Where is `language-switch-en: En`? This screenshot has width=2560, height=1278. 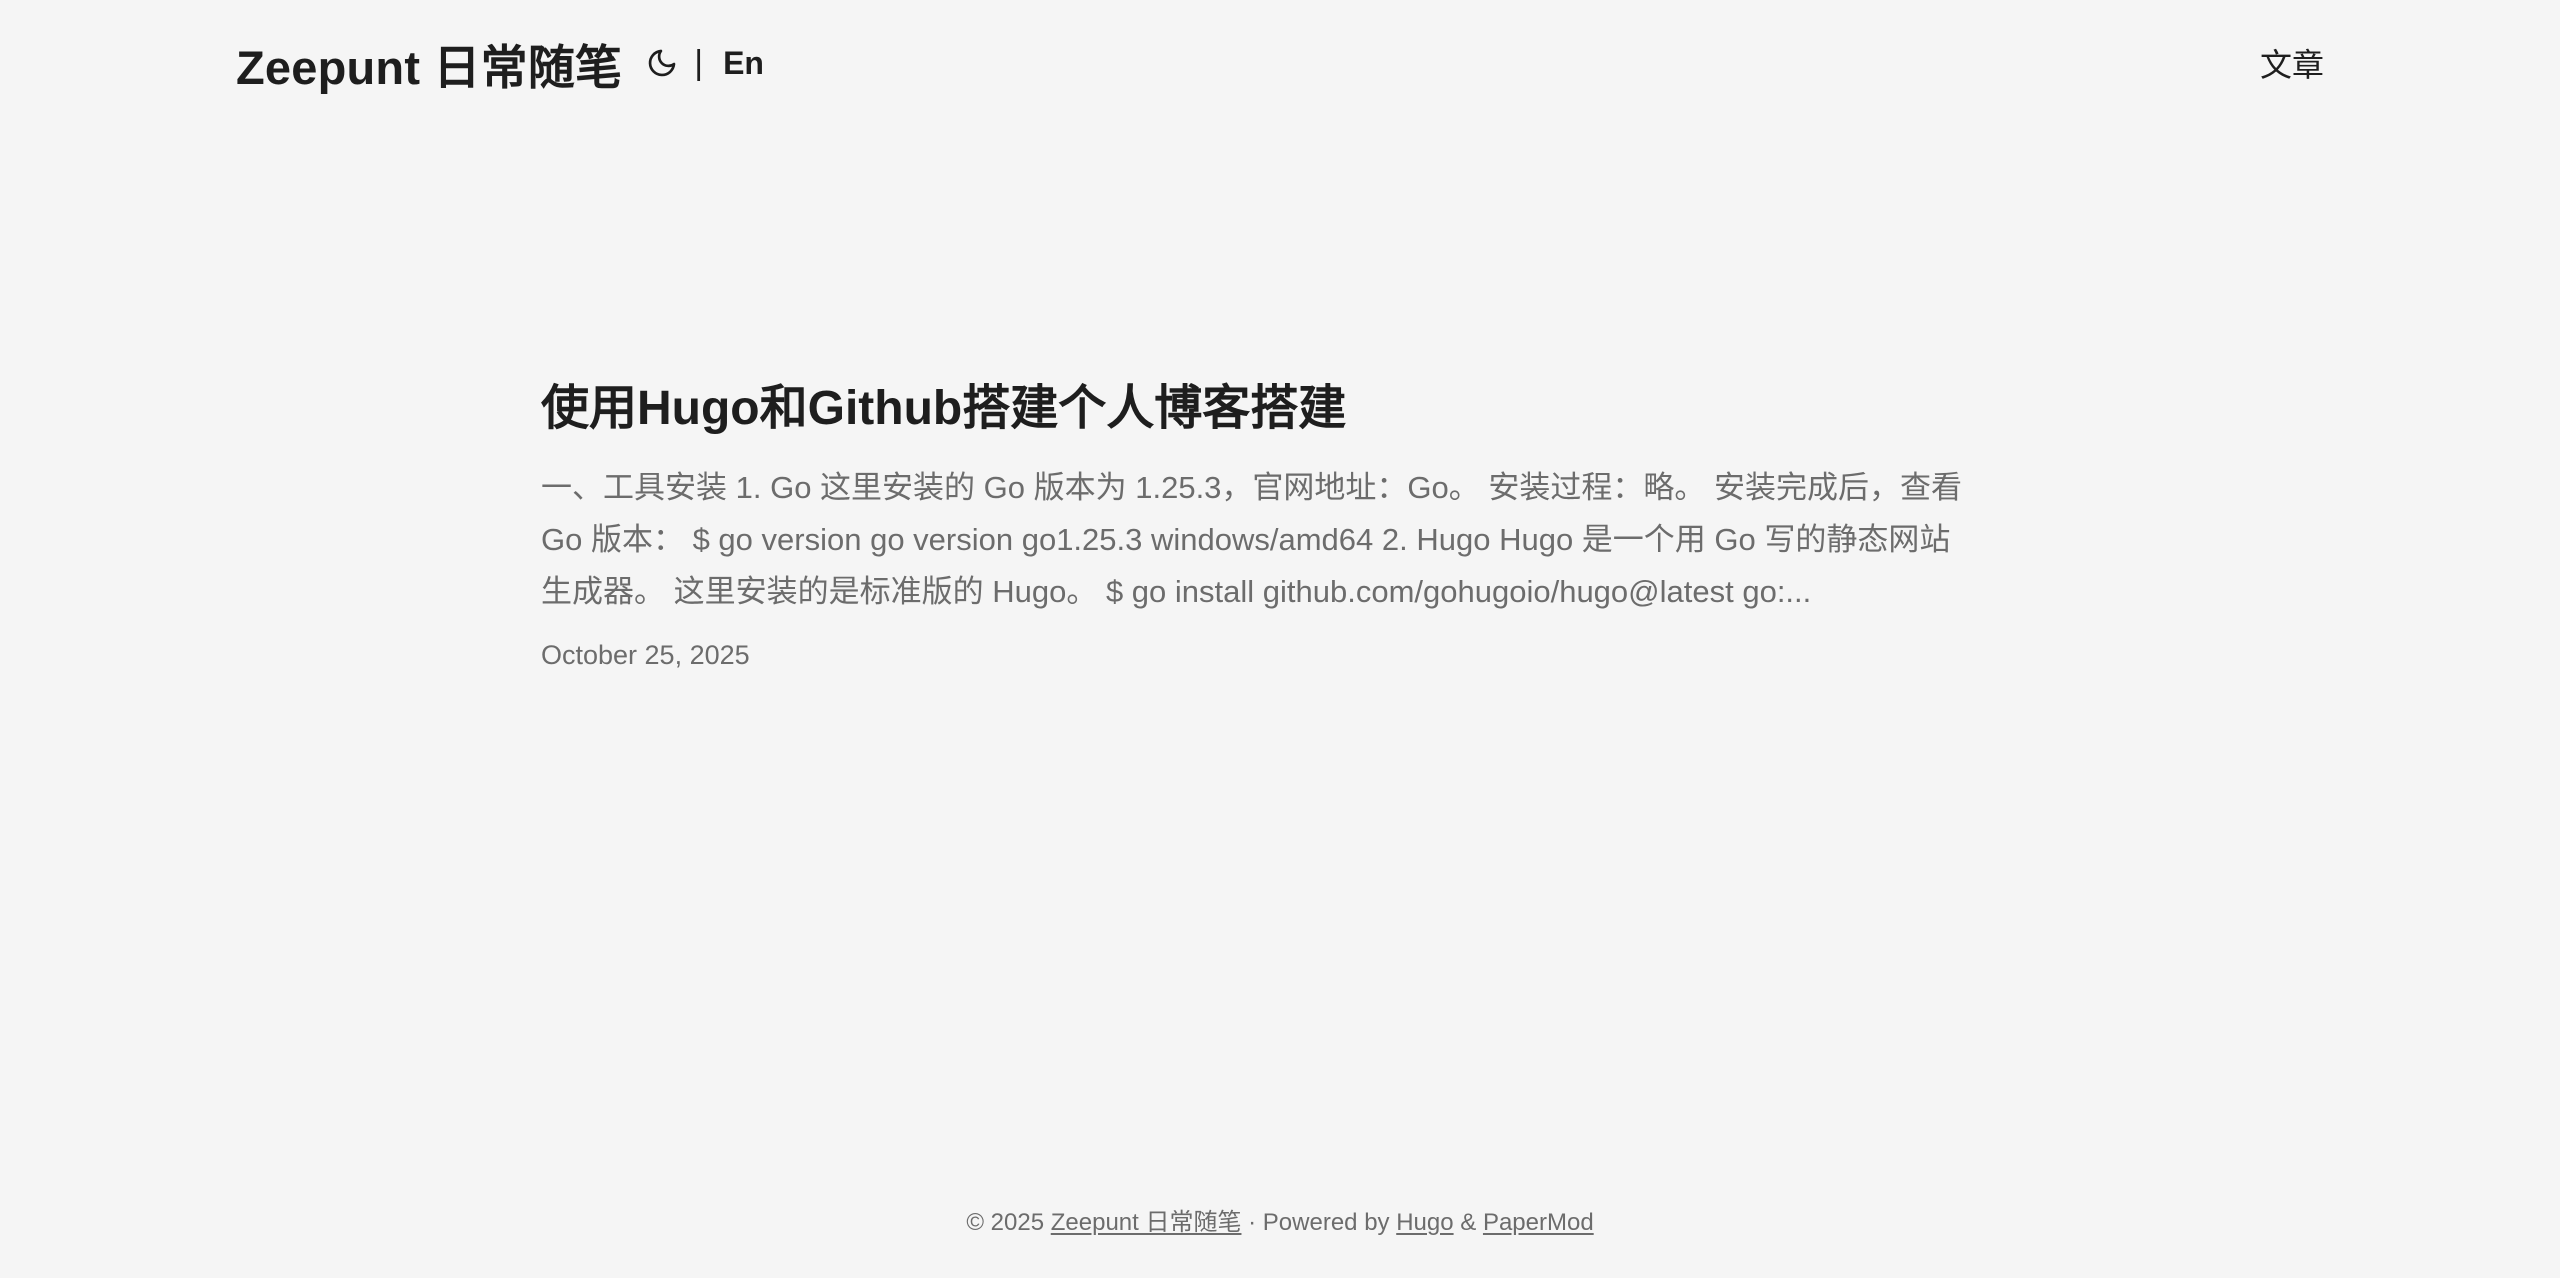
language-switch-en: En is located at coordinates (743, 63).